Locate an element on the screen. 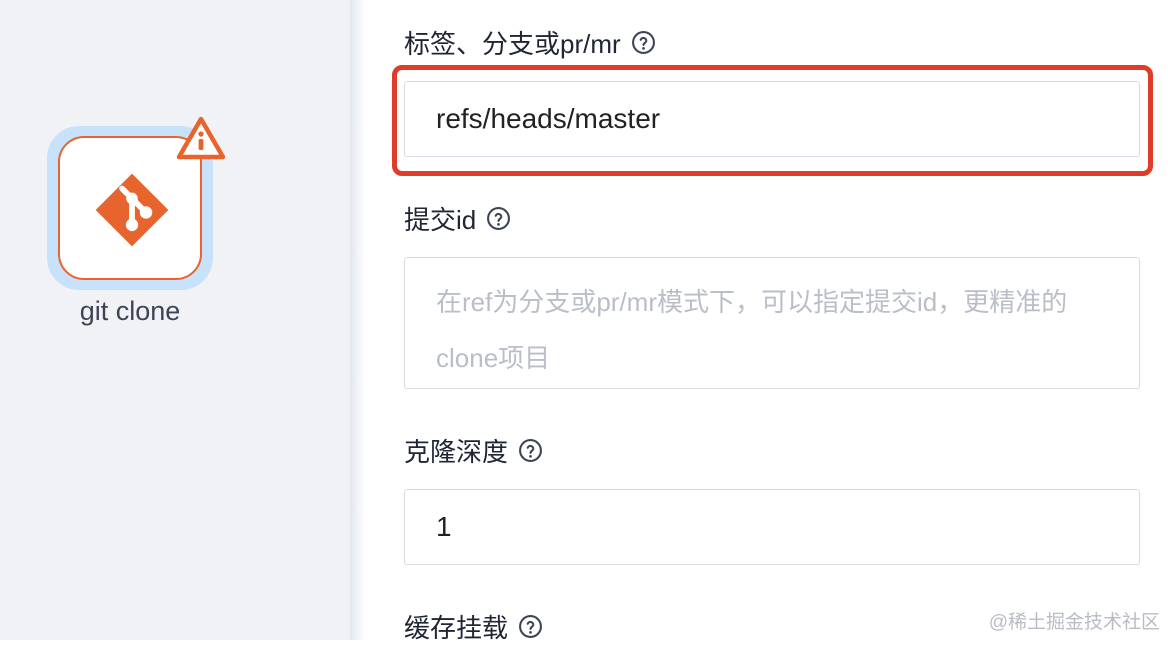  depth-label-text: 克隆深度 is located at coordinates (456, 450).